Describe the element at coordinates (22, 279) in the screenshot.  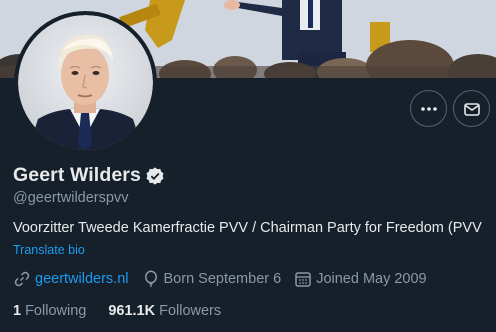
I see `link-icon` at that location.